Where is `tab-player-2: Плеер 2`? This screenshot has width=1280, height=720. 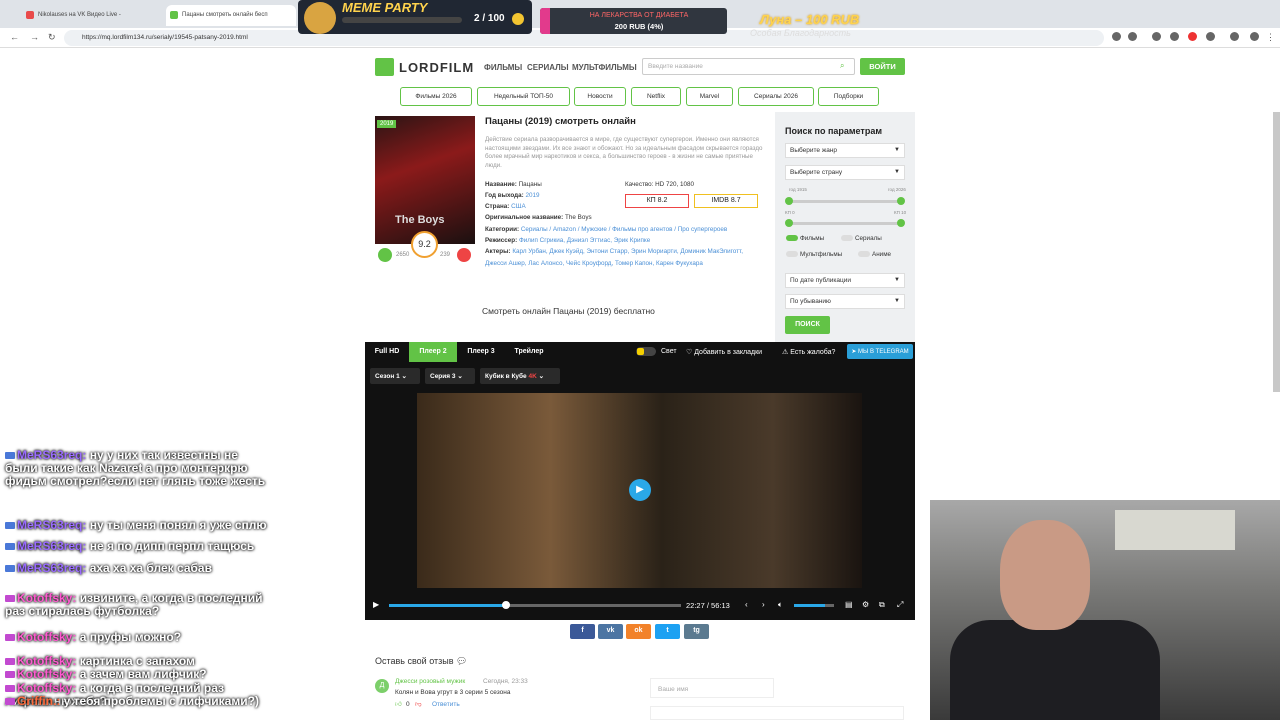 tab-player-2: Плеер 2 is located at coordinates (433, 352).